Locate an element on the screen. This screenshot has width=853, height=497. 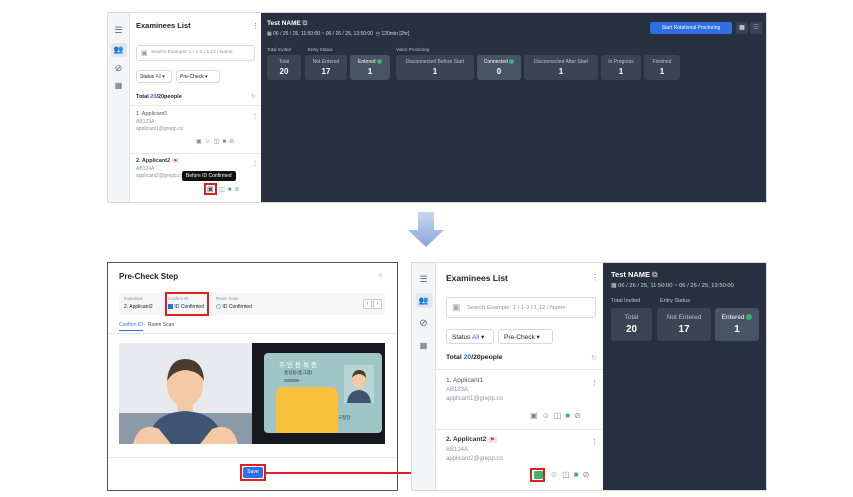
prev-button: ‹ is located at coordinates (367, 304).